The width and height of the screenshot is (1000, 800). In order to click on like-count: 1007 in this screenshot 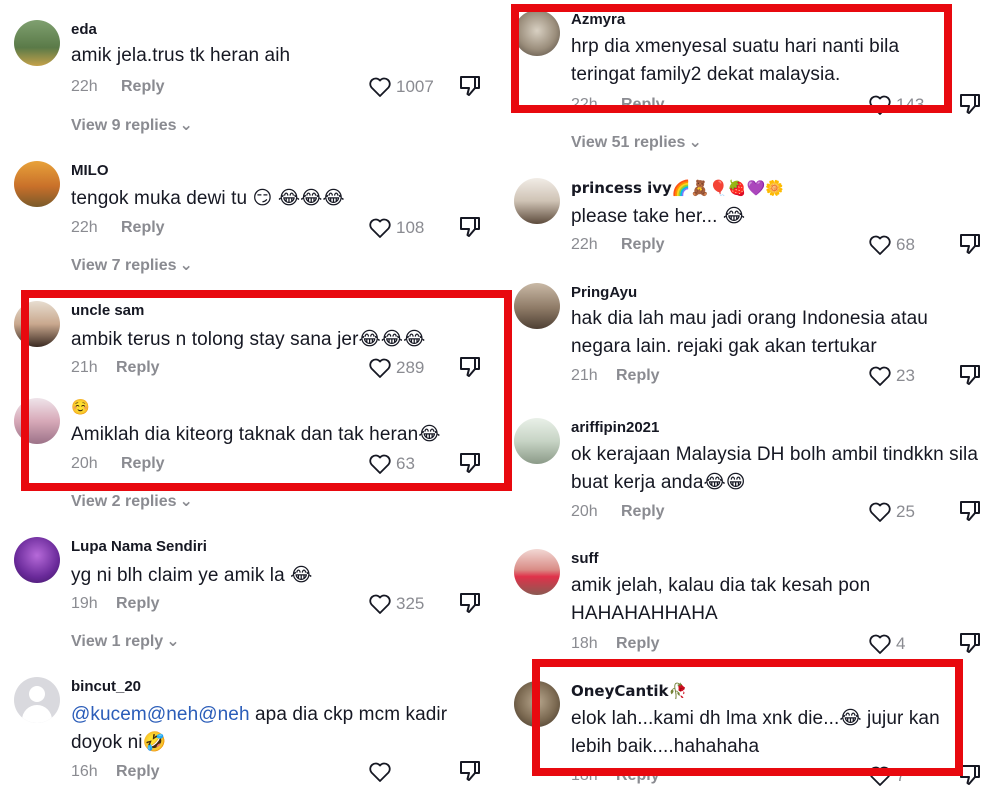, I will do `click(415, 86)`.